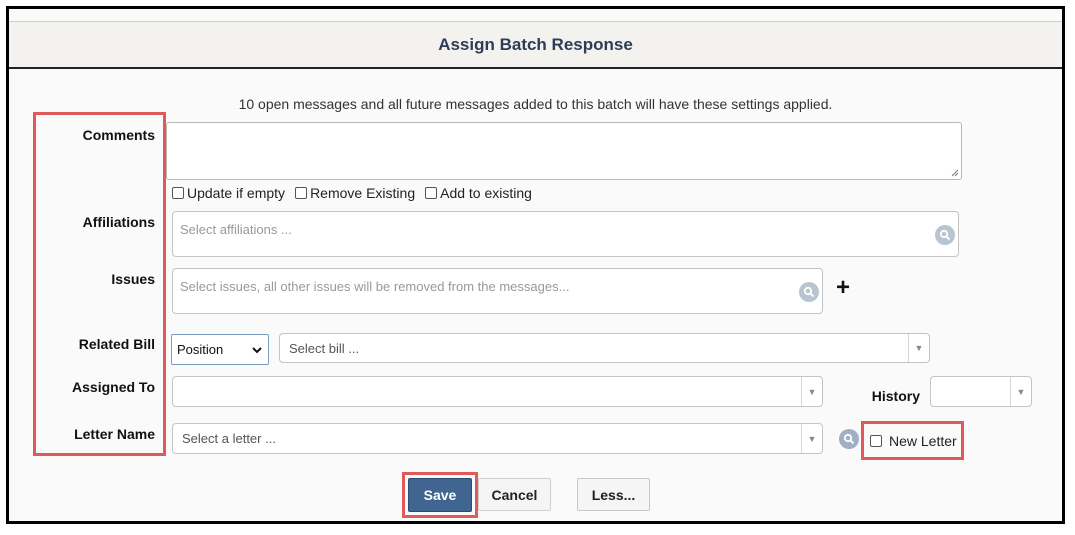 Image resolution: width=1075 pixels, height=535 pixels. I want to click on remove-existing-option: Remove Existing, so click(355, 193).